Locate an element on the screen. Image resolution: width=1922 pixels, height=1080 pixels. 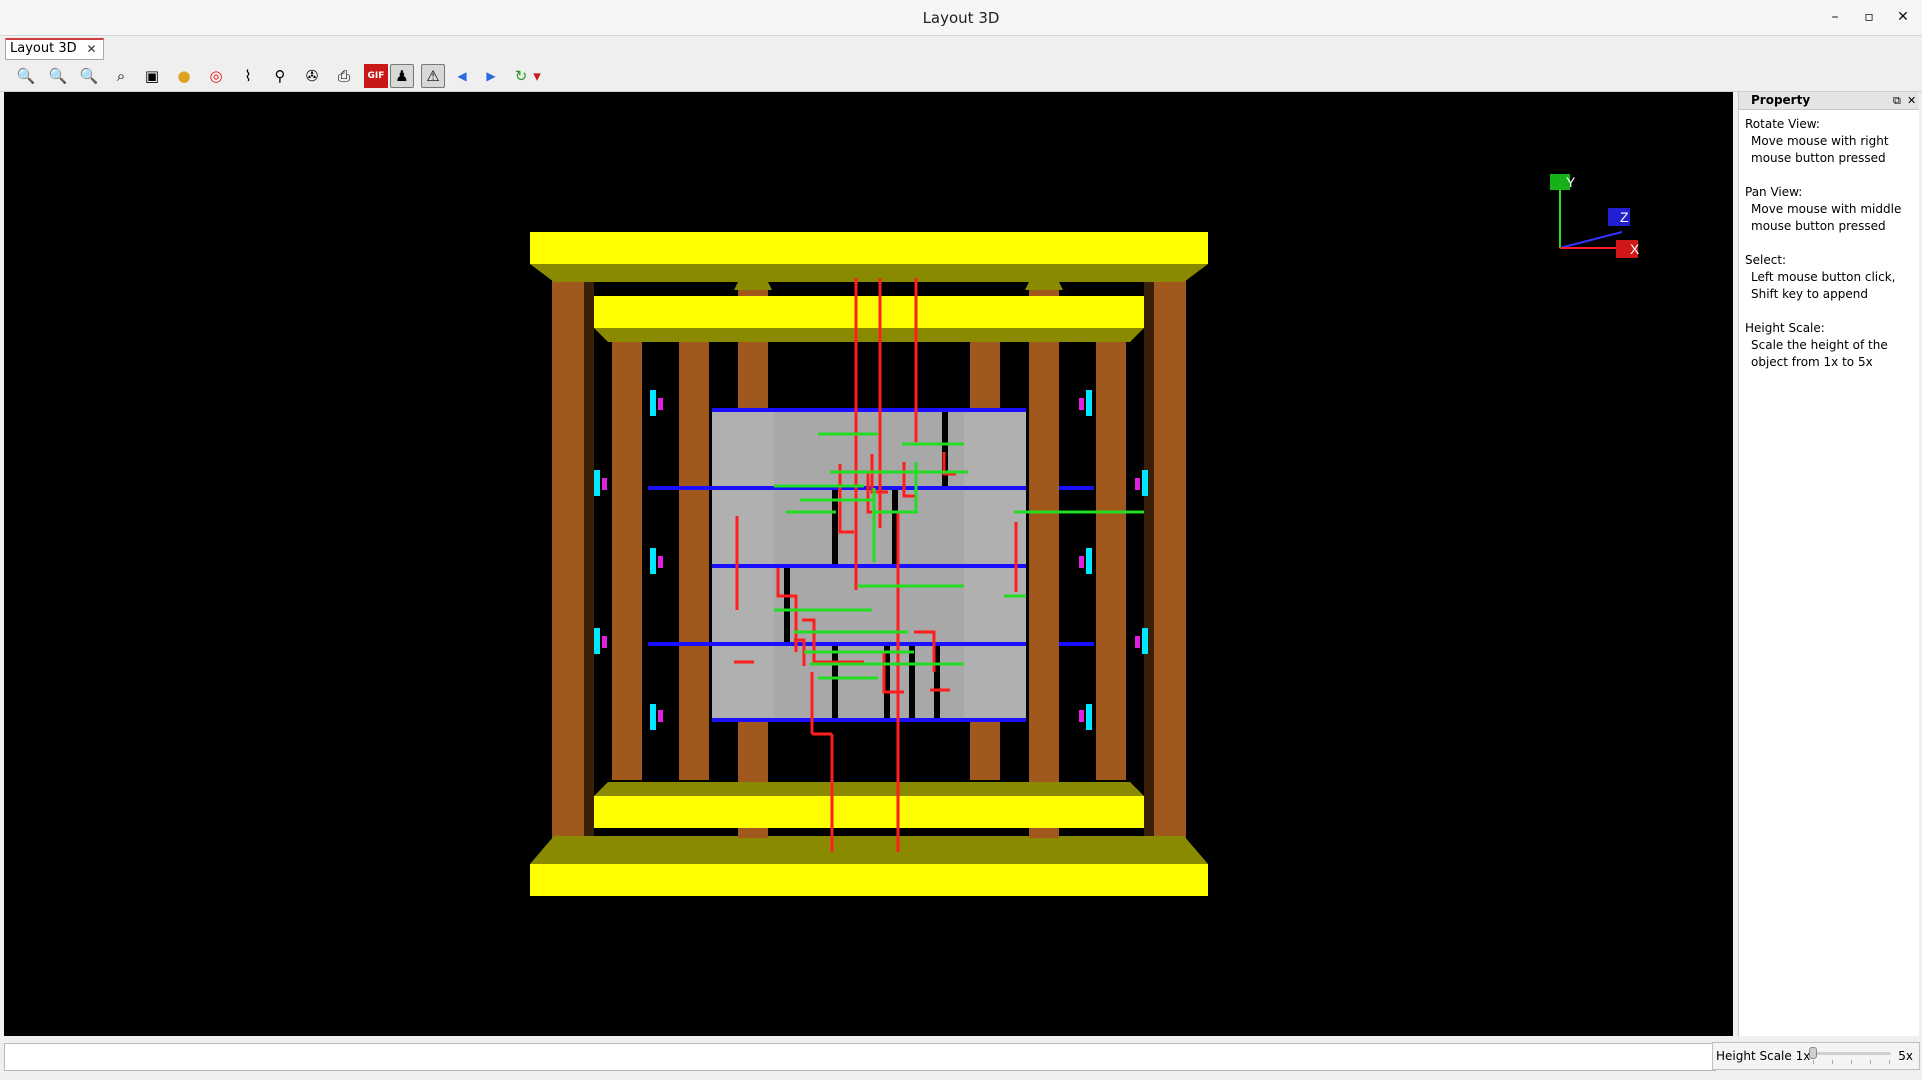
window-title: Layout 3D is located at coordinates (961, 18).